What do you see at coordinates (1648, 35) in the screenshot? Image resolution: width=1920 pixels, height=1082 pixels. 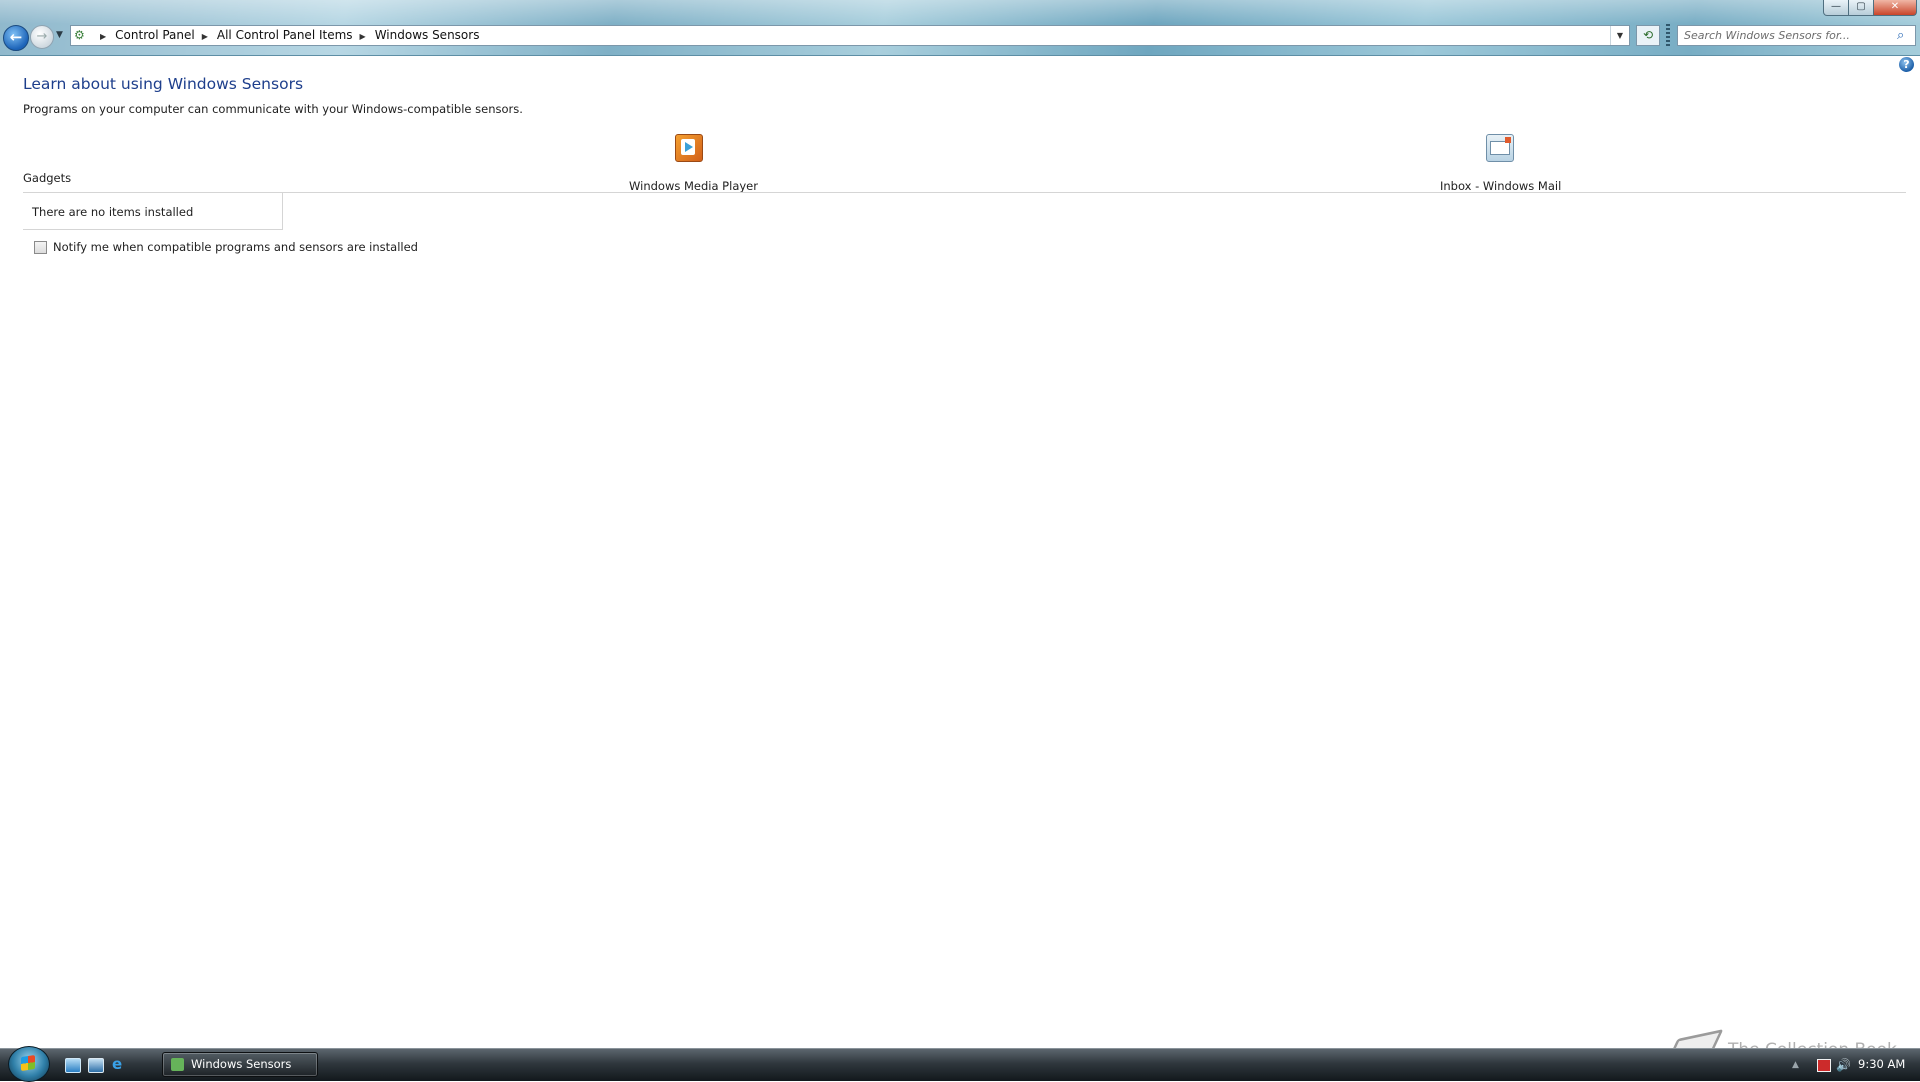 I see `refresh-button: ⟲` at bounding box center [1648, 35].